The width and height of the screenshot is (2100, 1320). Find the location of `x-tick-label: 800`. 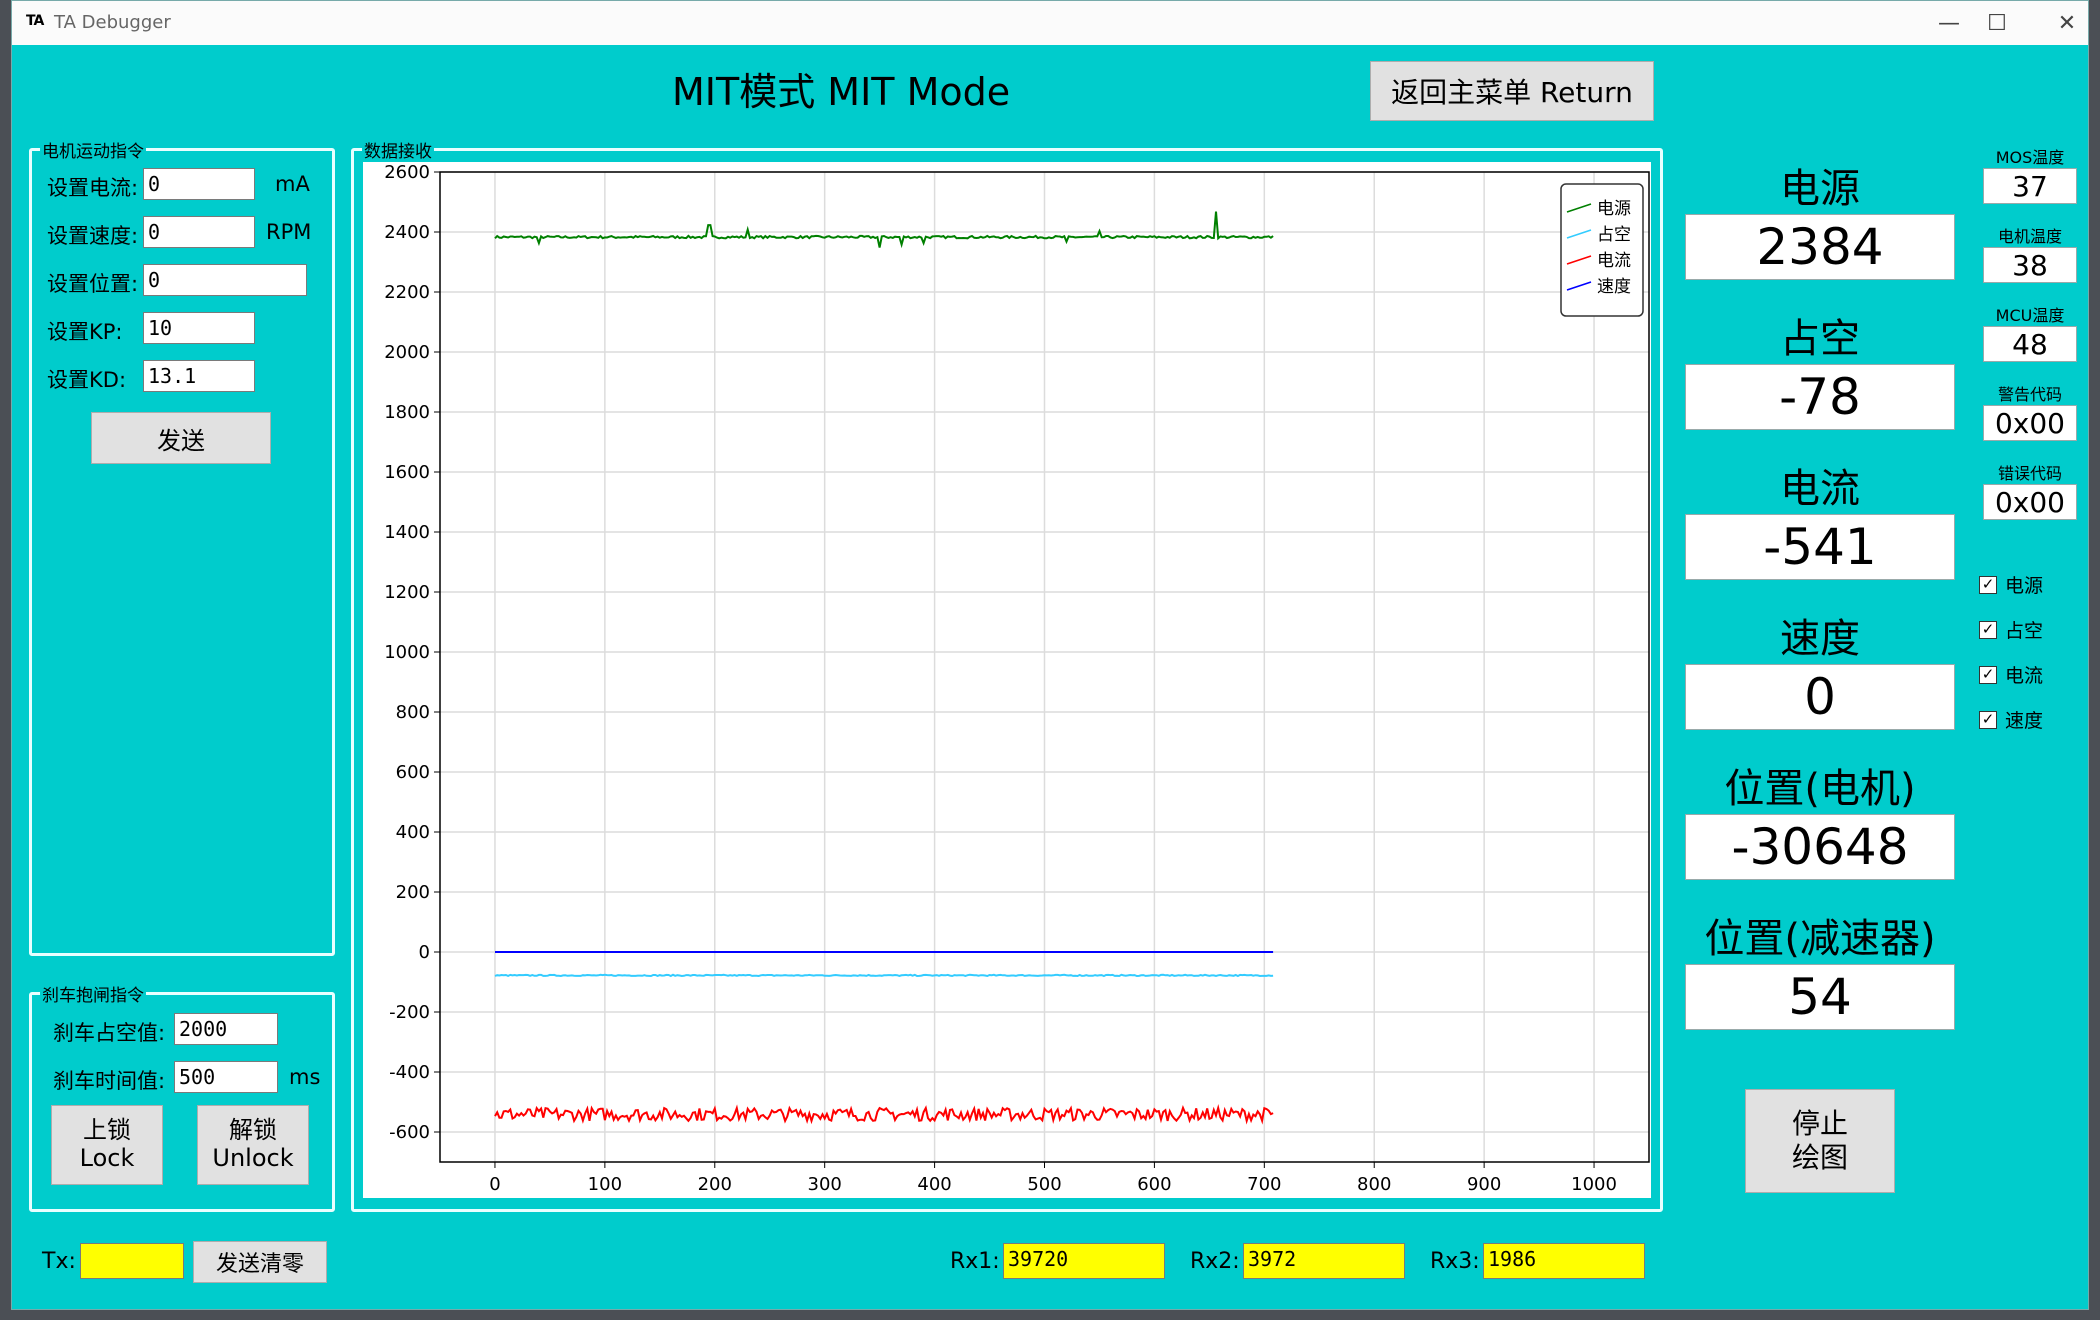

x-tick-label: 800 is located at coordinates (1374, 1184).